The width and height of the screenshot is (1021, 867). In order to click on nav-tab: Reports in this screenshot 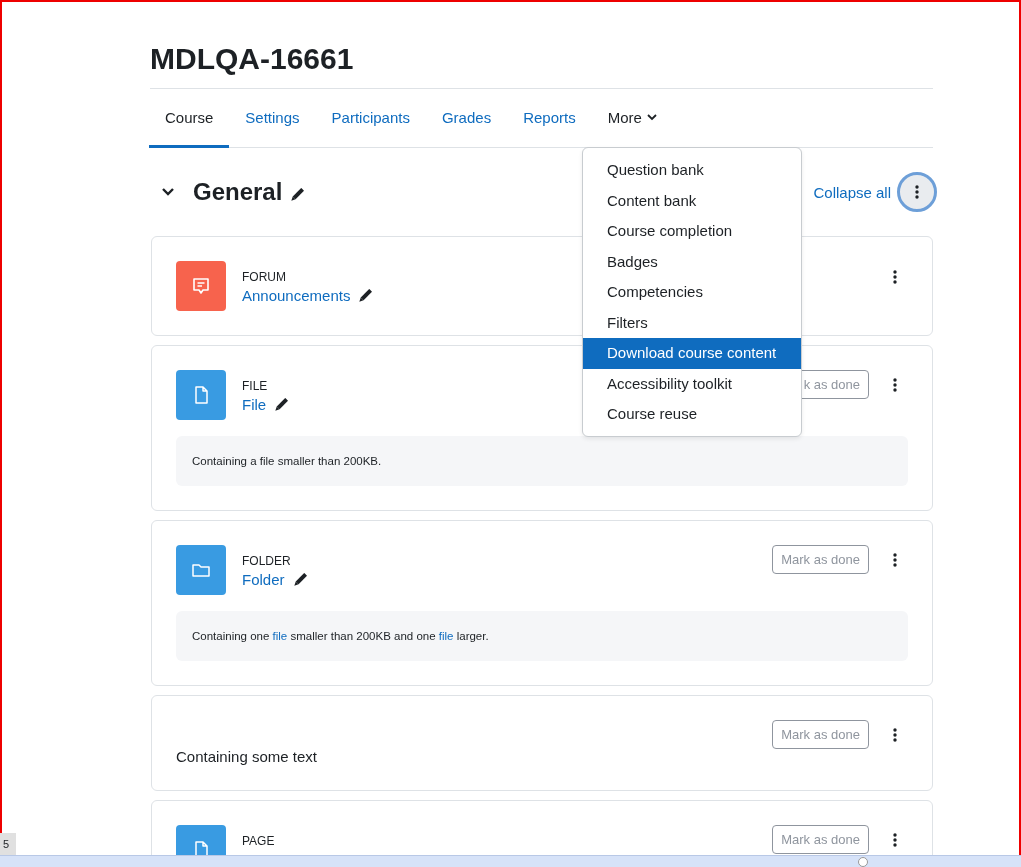, I will do `click(549, 118)`.